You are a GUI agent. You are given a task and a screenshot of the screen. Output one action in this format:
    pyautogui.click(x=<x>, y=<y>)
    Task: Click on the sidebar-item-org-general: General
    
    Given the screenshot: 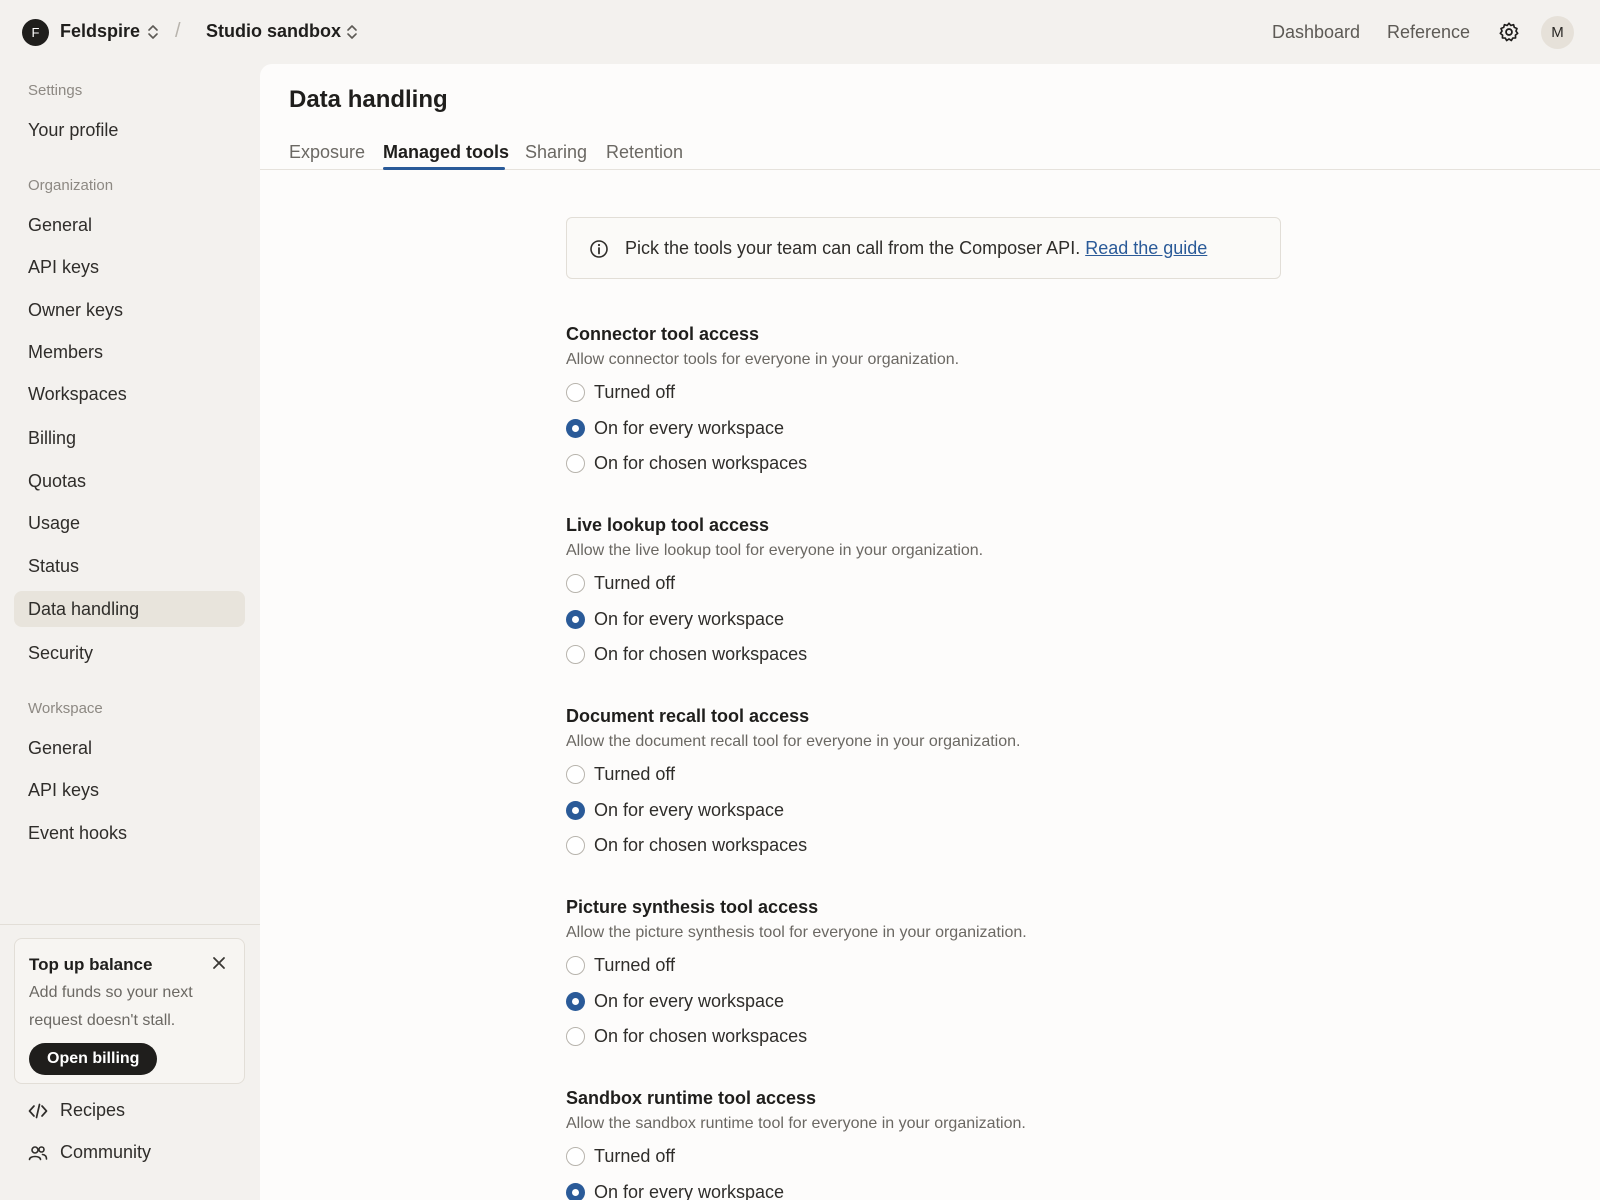 What is the action you would take?
    pyautogui.click(x=129, y=225)
    